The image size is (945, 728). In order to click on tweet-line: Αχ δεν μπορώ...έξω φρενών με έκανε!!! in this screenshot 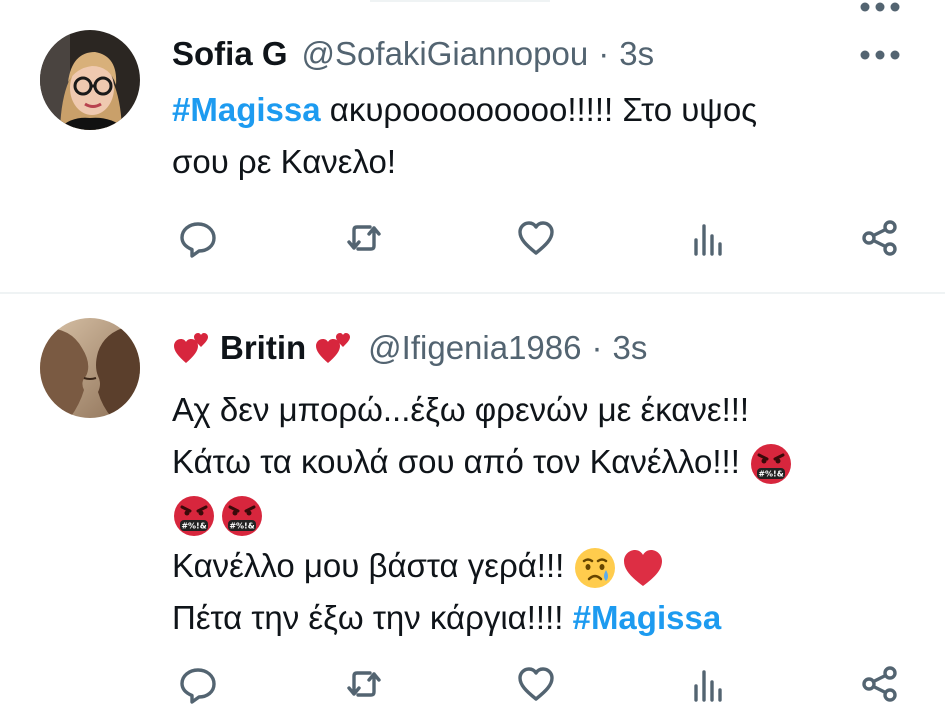, I will do `click(484, 410)`.